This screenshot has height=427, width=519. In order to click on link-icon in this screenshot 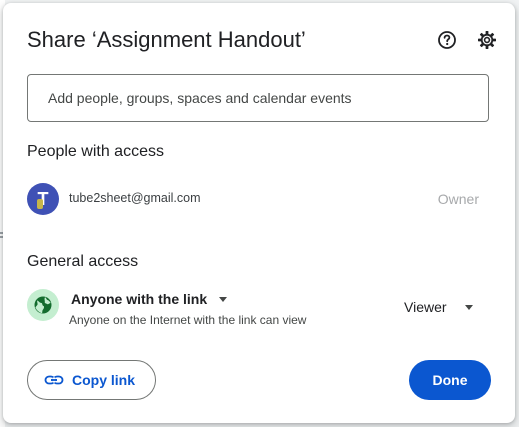, I will do `click(54, 380)`.